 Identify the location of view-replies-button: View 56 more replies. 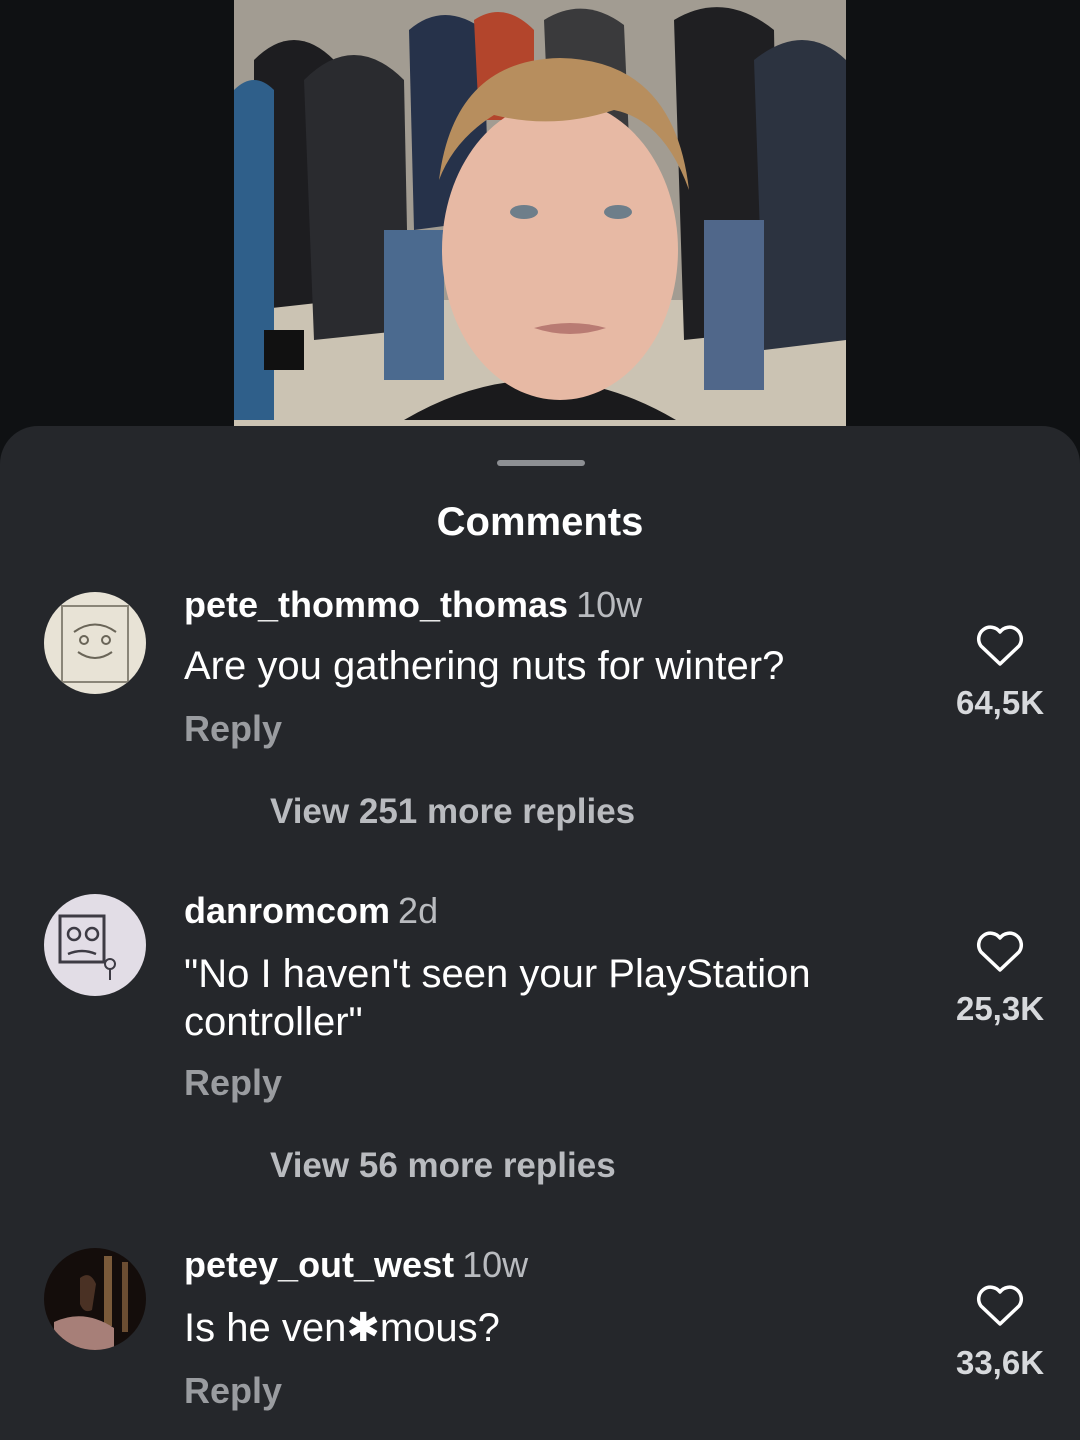
(443, 1166).